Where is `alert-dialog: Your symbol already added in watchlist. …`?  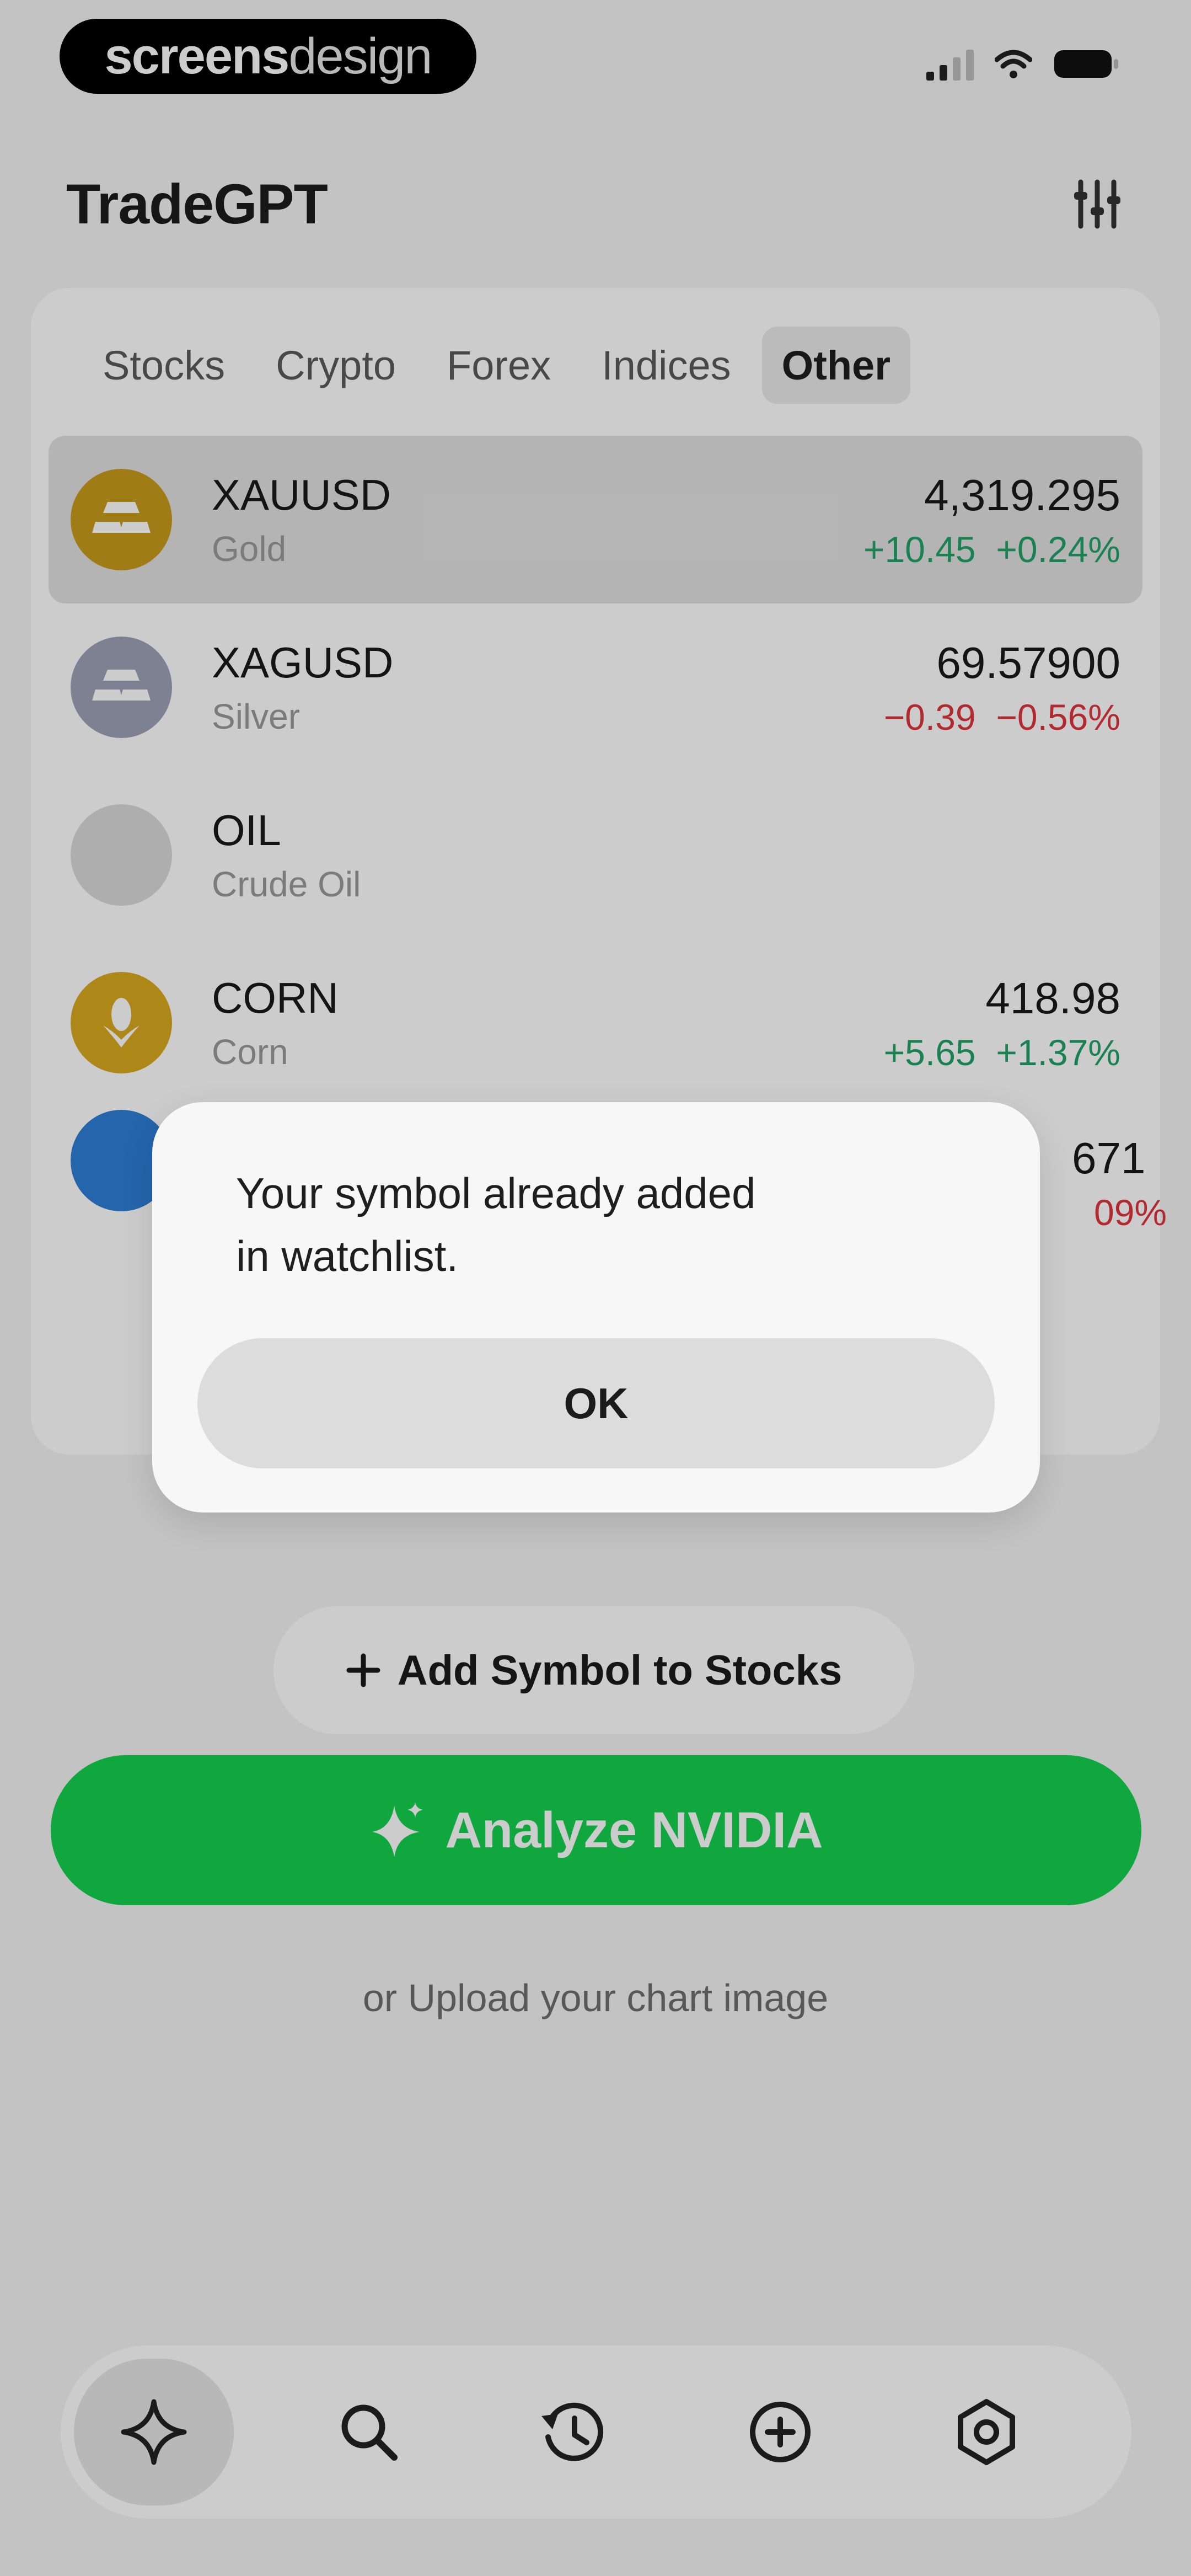
alert-dialog: Your symbol already added in watchlist. … is located at coordinates (596, 1307).